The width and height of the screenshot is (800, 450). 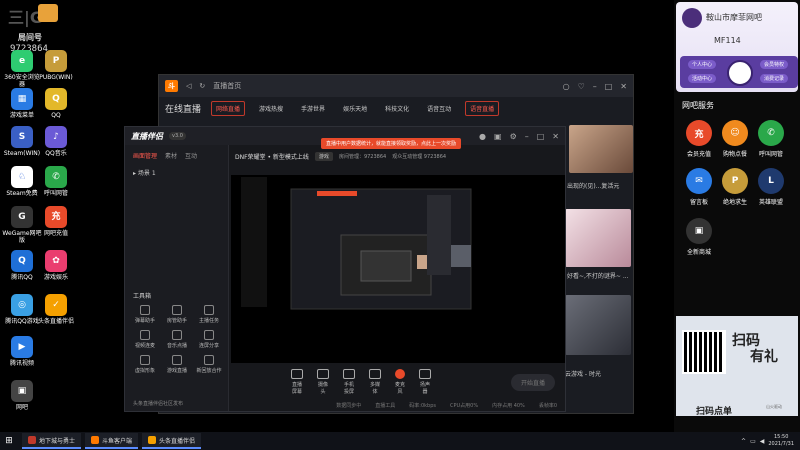 I want to click on clock: 15:50 2021/7/31, so click(x=781, y=441).